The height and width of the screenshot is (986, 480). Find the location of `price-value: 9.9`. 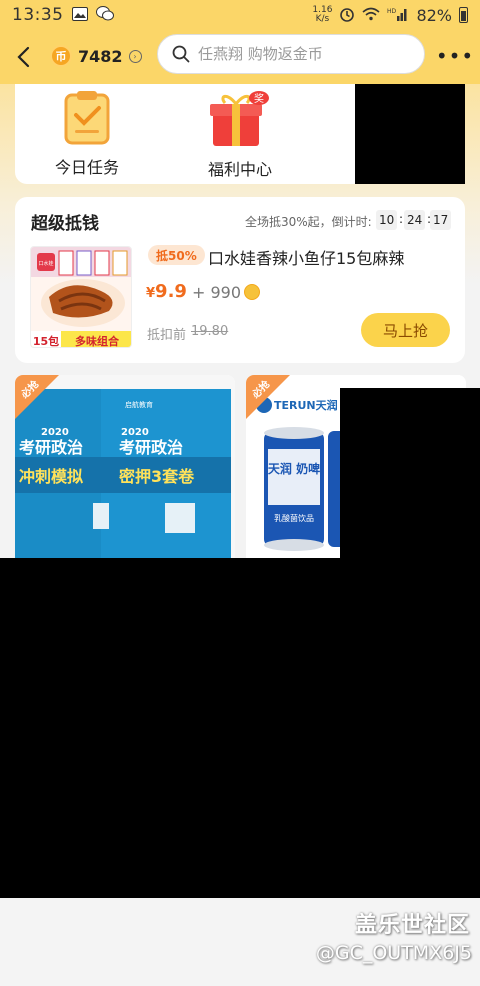

price-value: 9.9 is located at coordinates (171, 291).